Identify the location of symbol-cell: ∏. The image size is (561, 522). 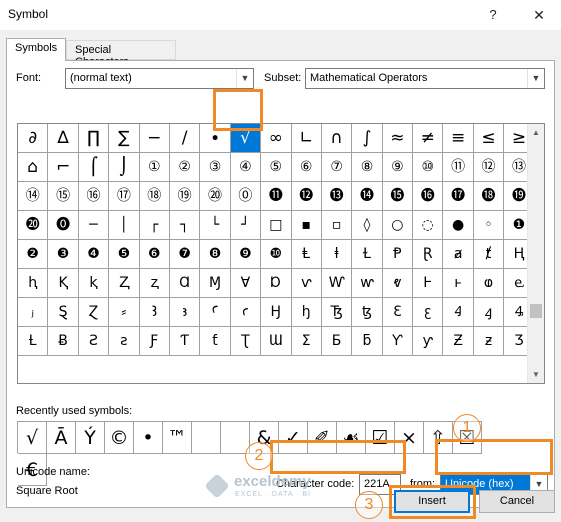
(94, 138).